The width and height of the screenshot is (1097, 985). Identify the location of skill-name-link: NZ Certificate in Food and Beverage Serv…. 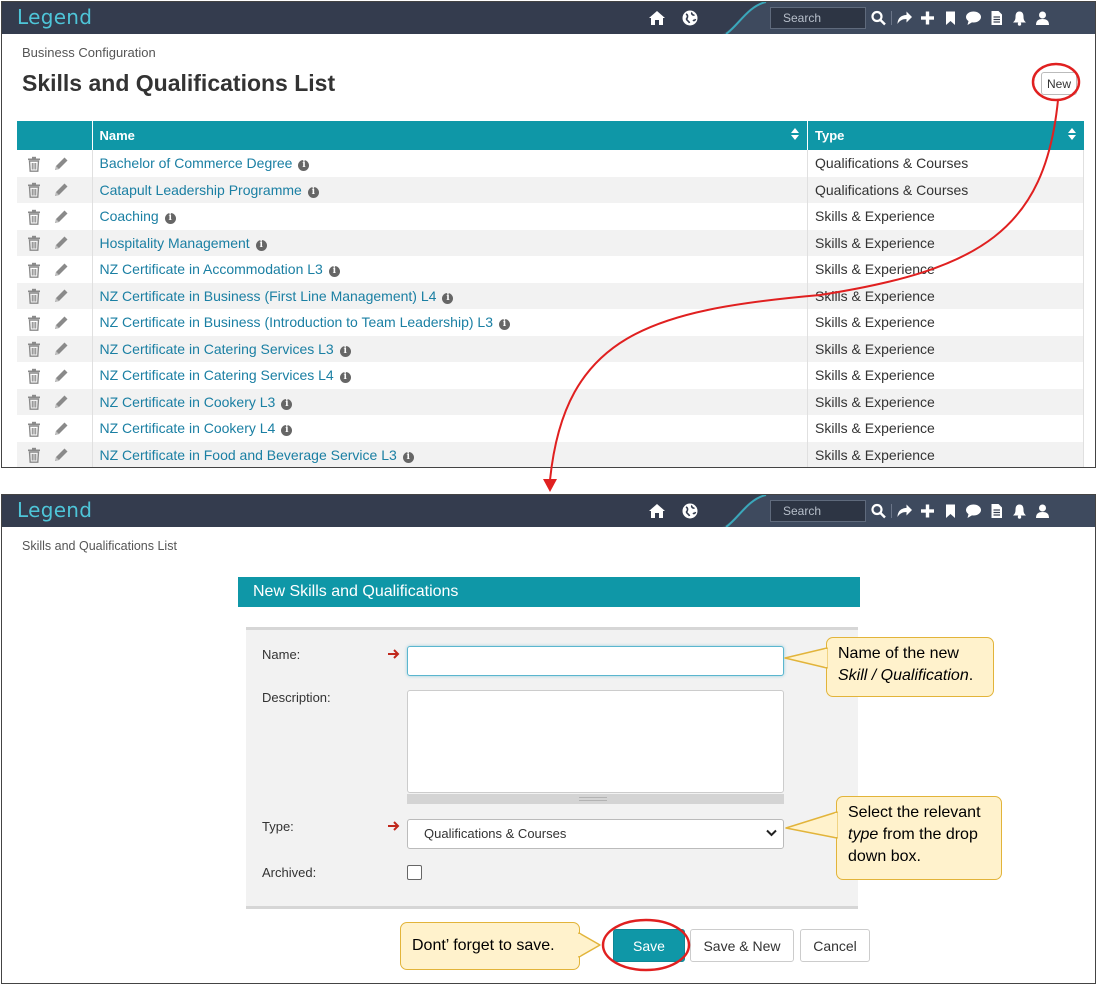
(248, 455).